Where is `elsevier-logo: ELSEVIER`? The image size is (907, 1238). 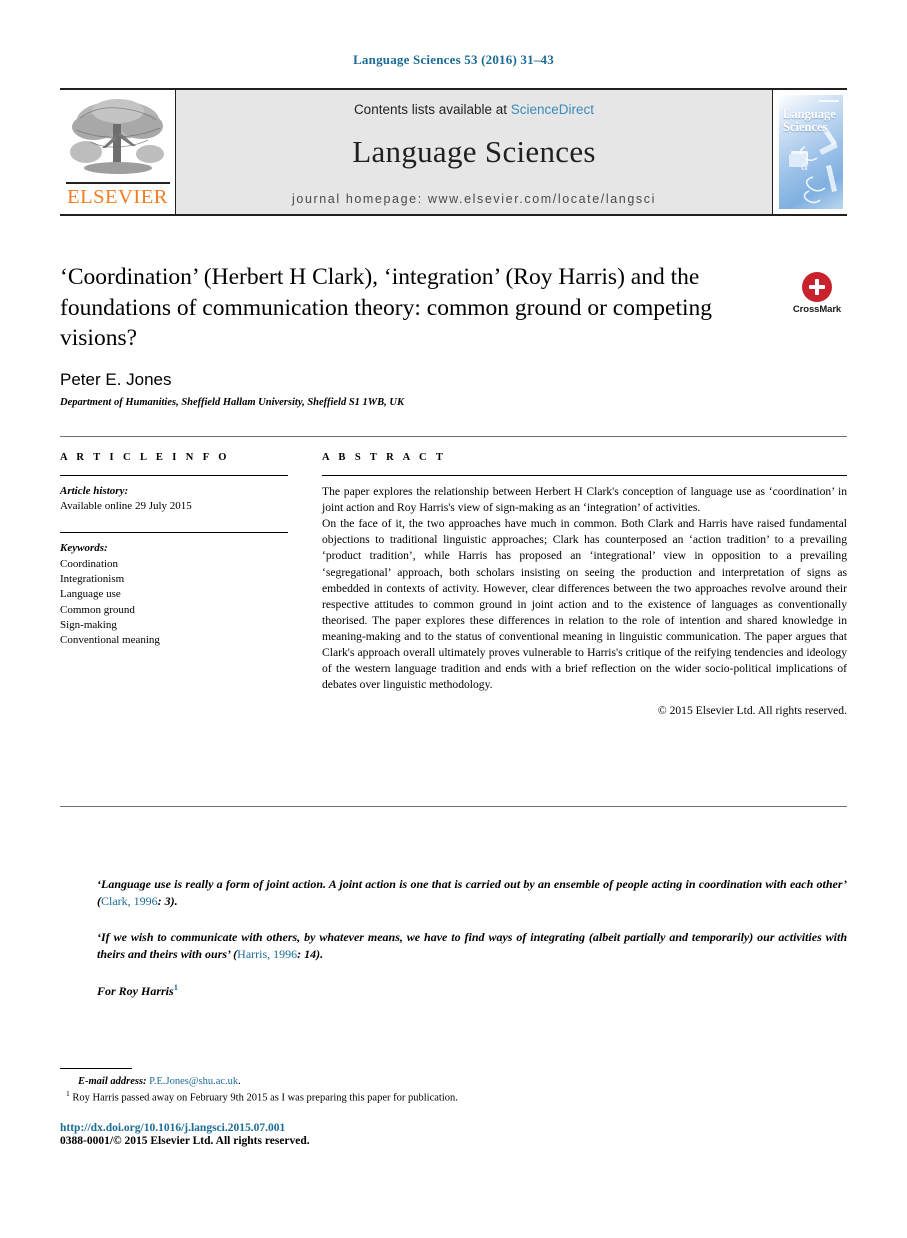 elsevier-logo: ELSEVIER is located at coordinates (117, 152).